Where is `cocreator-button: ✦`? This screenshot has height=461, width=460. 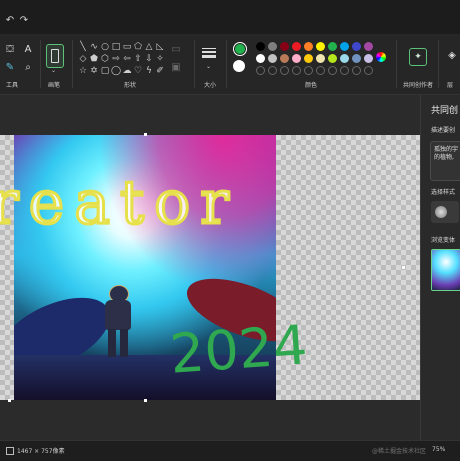
cocreator-button: ✦ is located at coordinates (418, 57).